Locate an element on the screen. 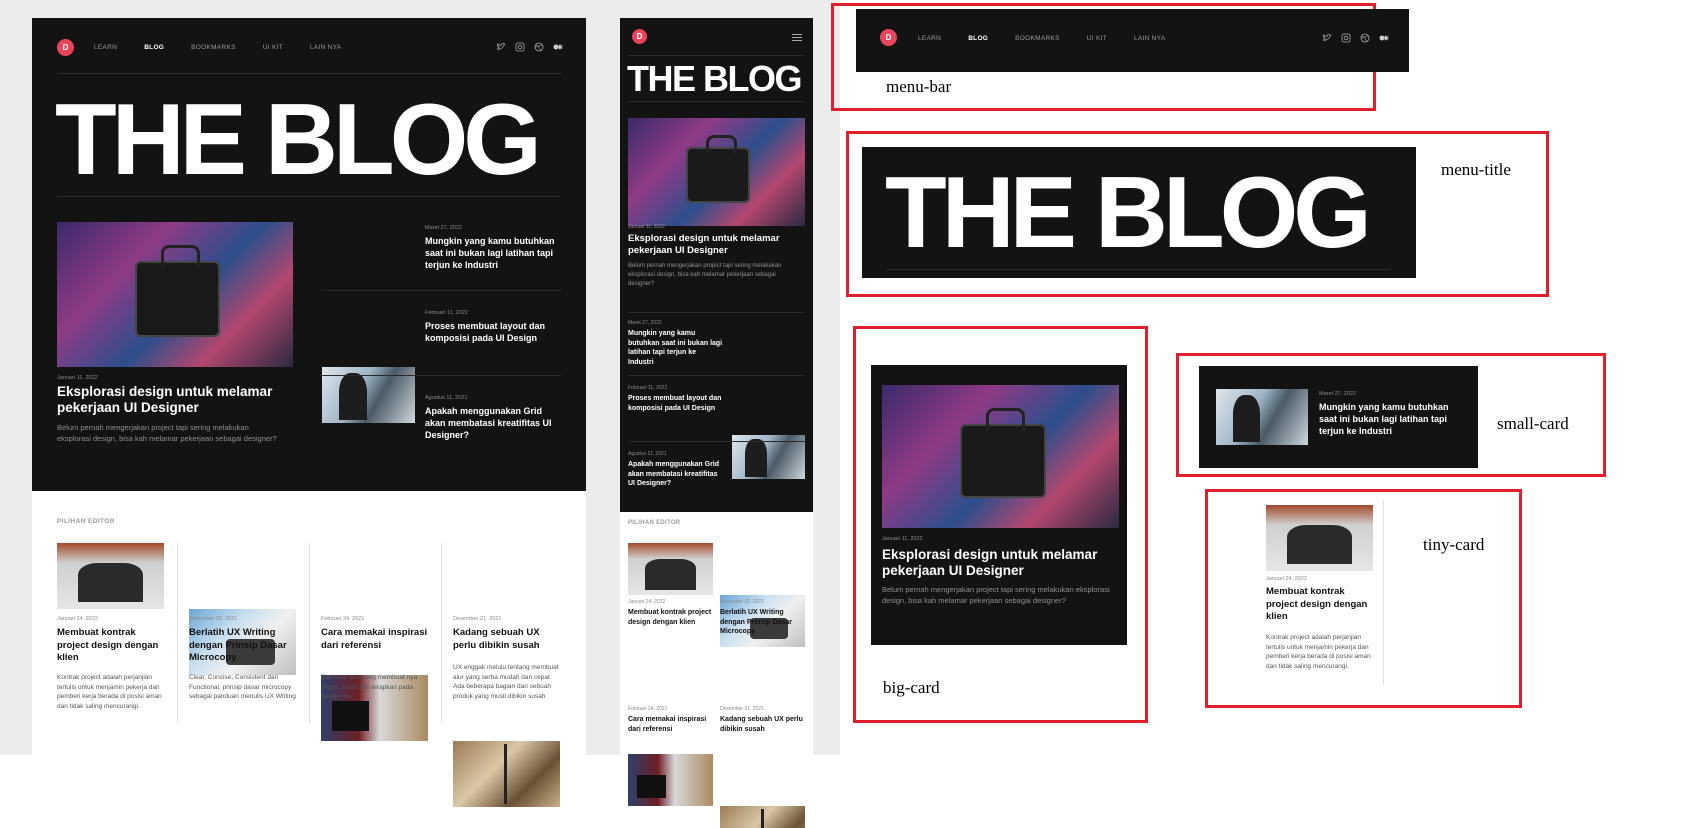 The width and height of the screenshot is (1688, 828). side-post-image is located at coordinates (1262, 417).